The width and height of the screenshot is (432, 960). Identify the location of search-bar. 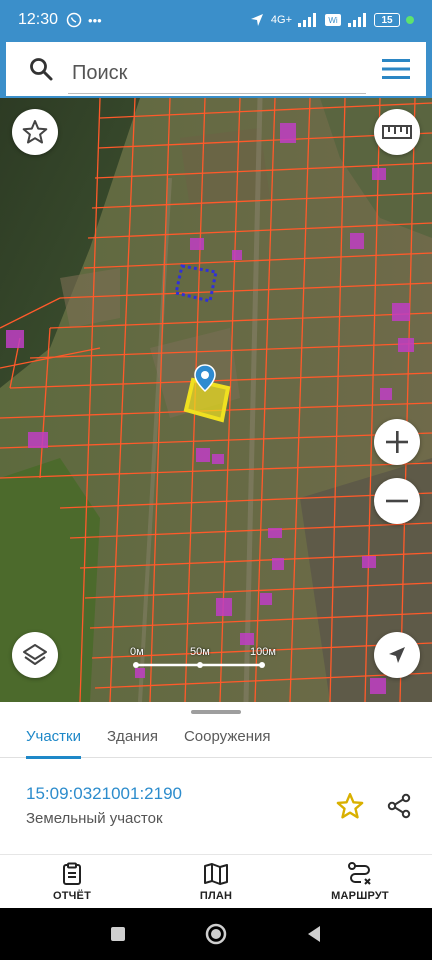
(216, 69).